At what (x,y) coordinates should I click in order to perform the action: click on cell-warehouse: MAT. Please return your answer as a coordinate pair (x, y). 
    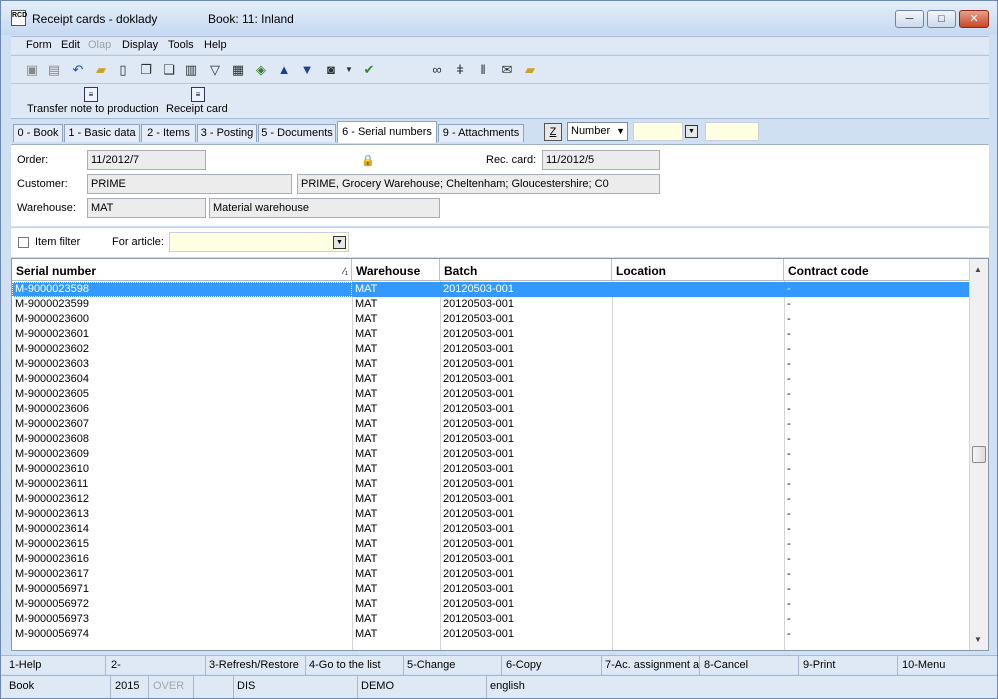
    Looking at the image, I should click on (366, 439).